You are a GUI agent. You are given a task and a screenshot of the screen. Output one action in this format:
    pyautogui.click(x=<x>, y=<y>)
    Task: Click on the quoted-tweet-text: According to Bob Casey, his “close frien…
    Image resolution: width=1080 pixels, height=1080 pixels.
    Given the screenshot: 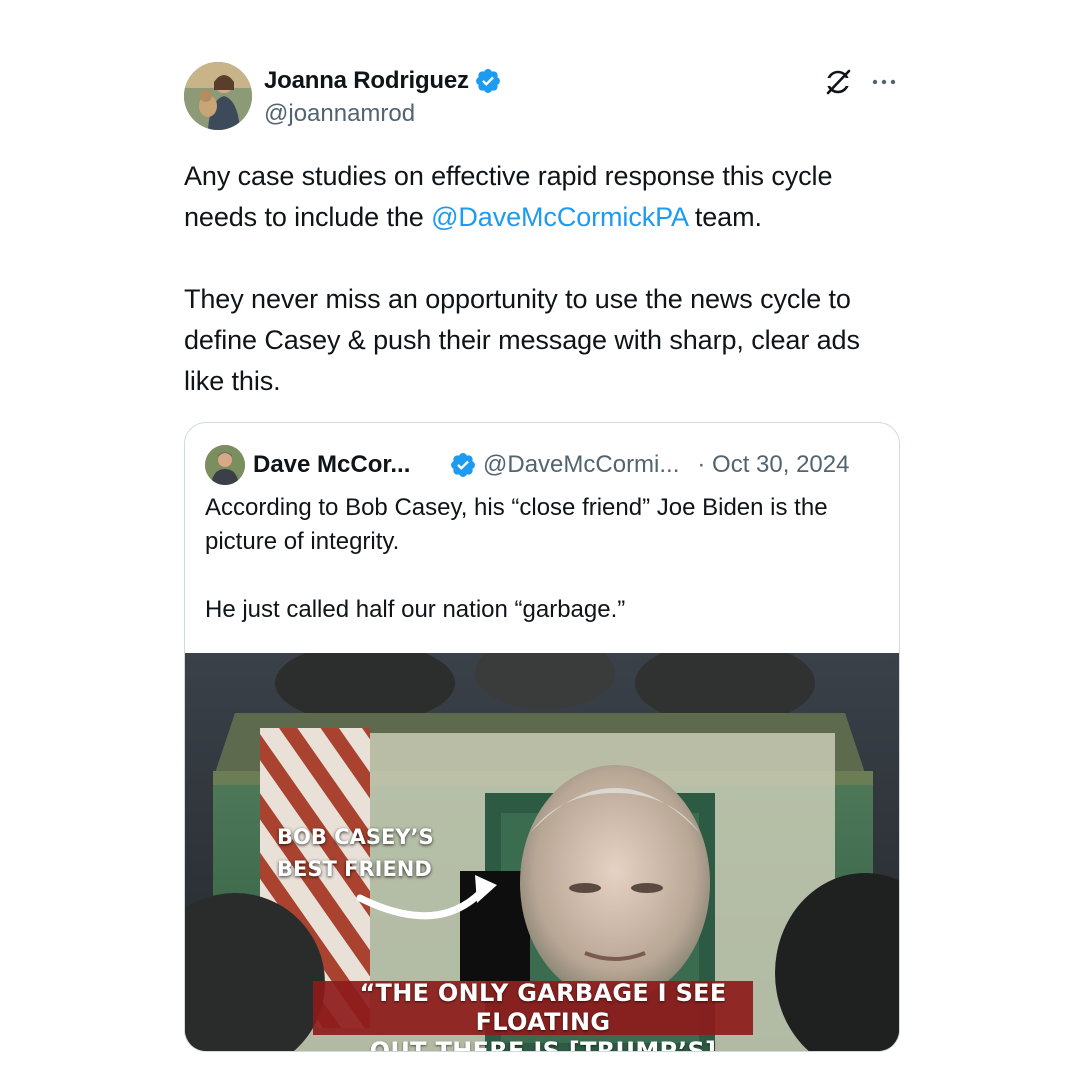 What is the action you would take?
    pyautogui.click(x=542, y=559)
    